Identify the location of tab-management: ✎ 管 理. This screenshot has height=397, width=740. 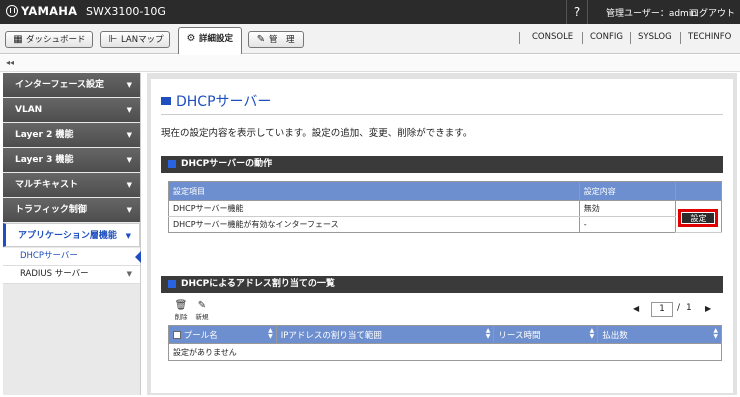
(276, 39).